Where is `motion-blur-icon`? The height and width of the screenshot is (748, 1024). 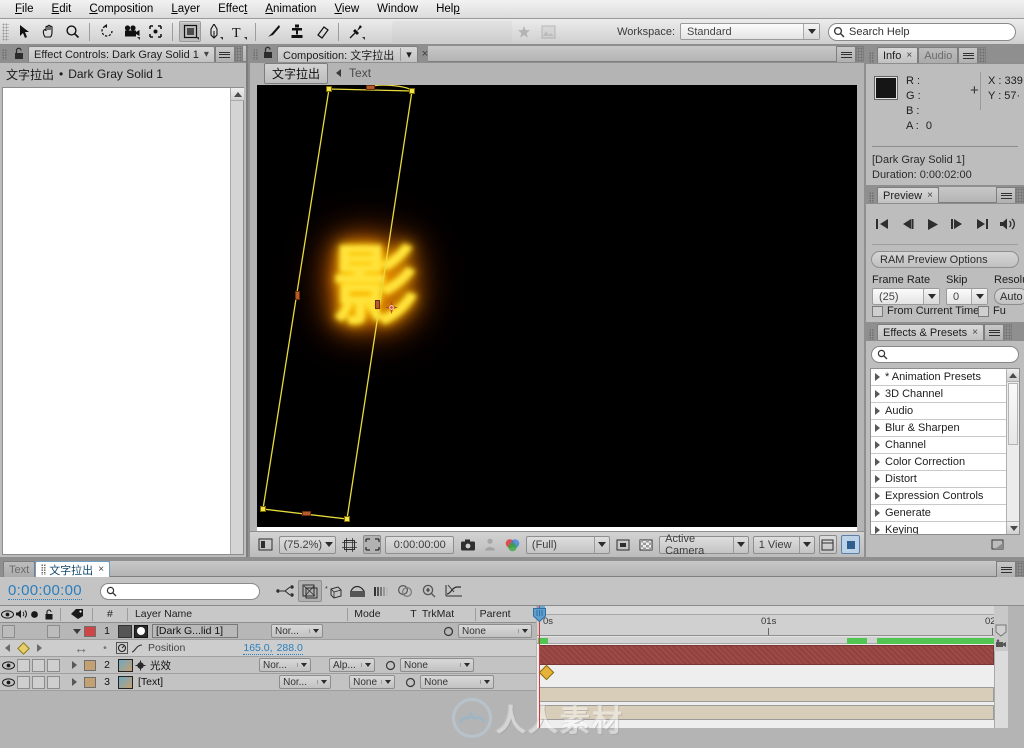
motion-blur-icon is located at coordinates (382, 591).